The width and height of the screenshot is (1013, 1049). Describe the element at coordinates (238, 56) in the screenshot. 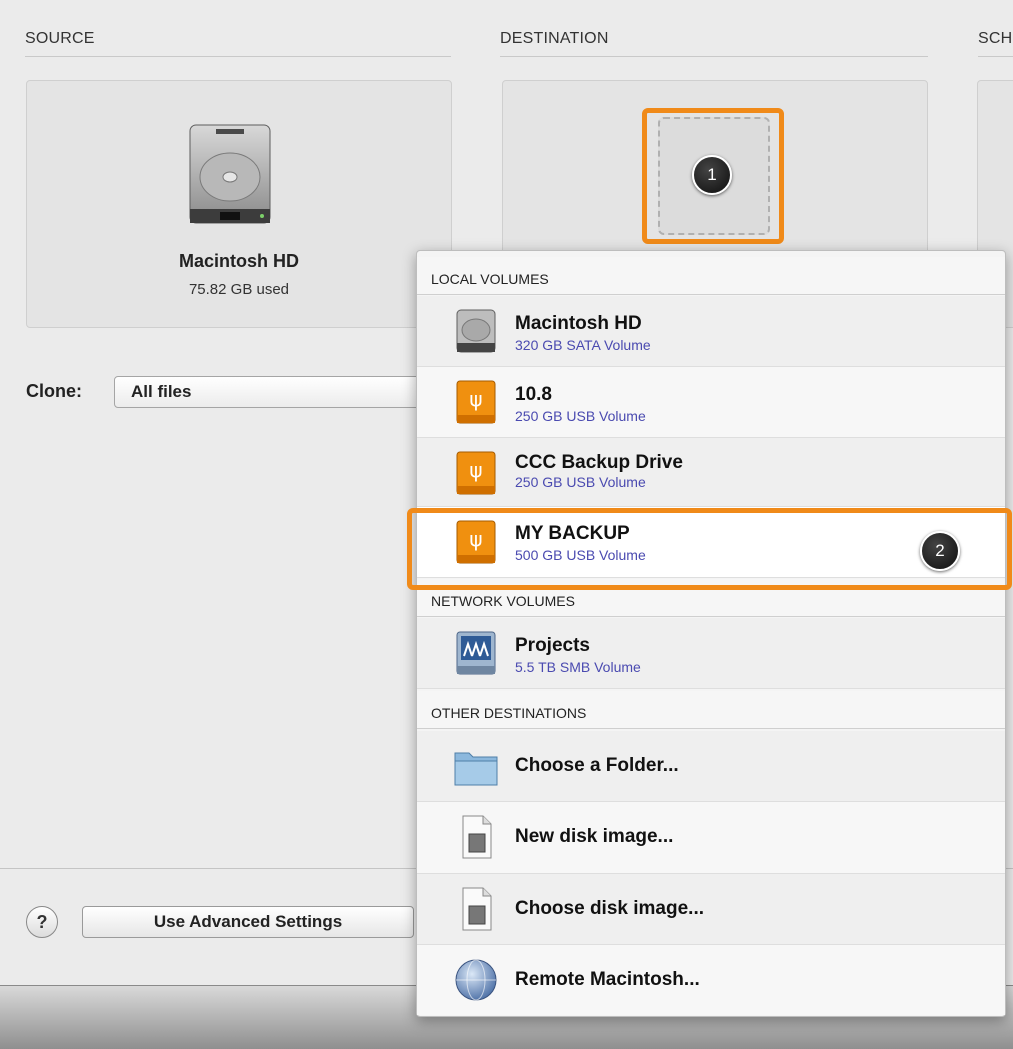

I see `source-divider` at that location.